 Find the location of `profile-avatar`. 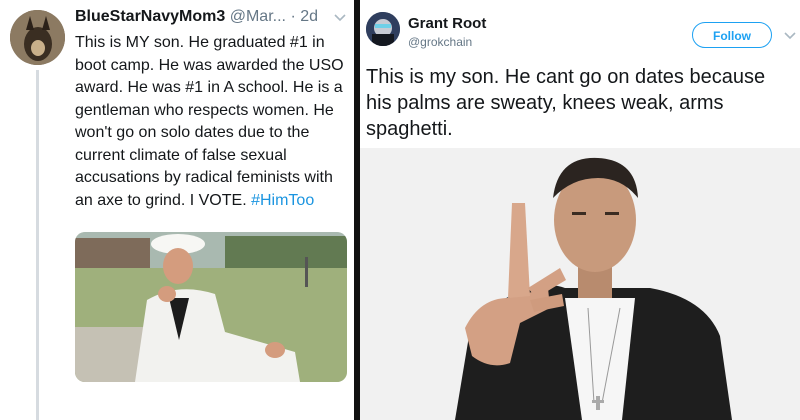

profile-avatar is located at coordinates (383, 29).